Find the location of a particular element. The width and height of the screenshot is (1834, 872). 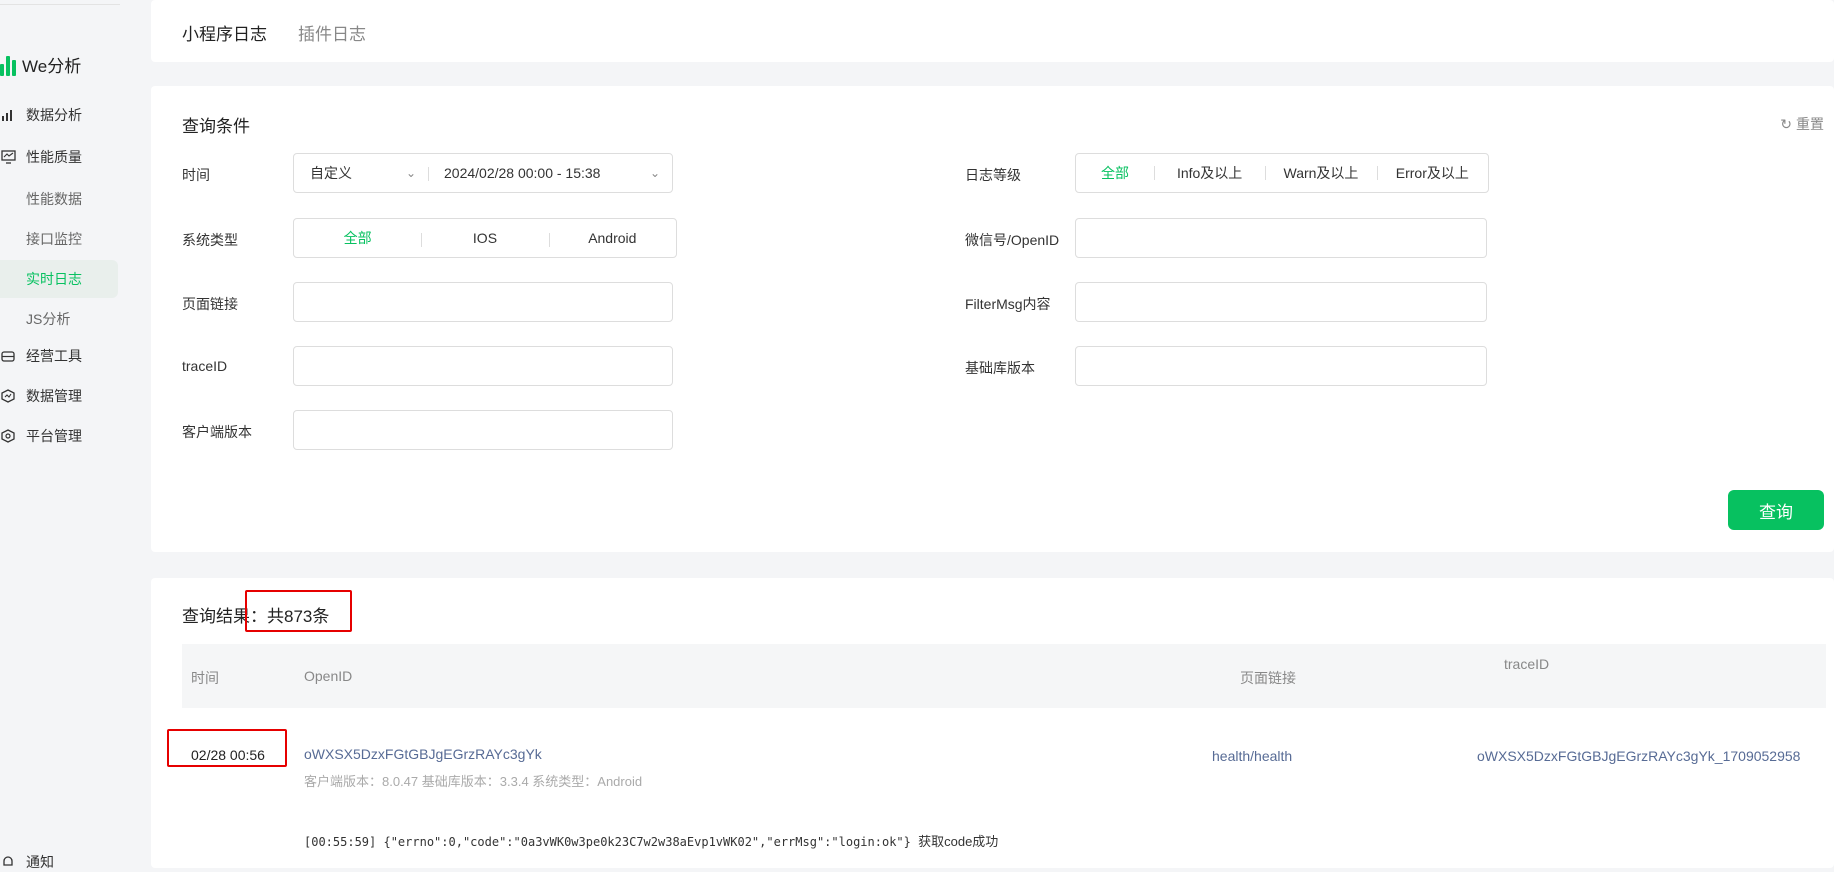

wechat-openid-input is located at coordinates (1281, 238).